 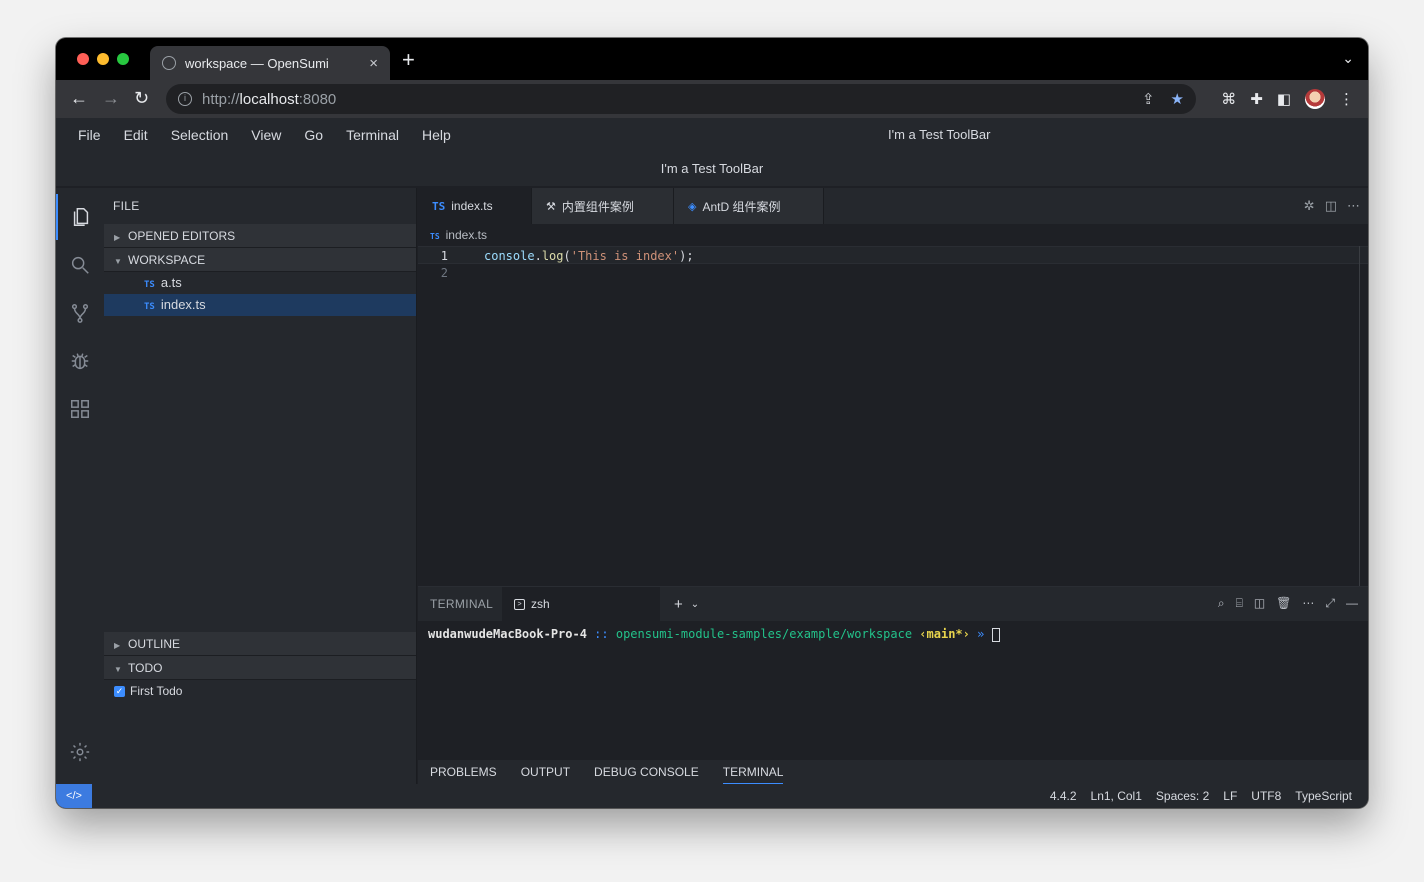 What do you see at coordinates (597, 206) in the screenshot?
I see `tab-label: 内置组件案例` at bounding box center [597, 206].